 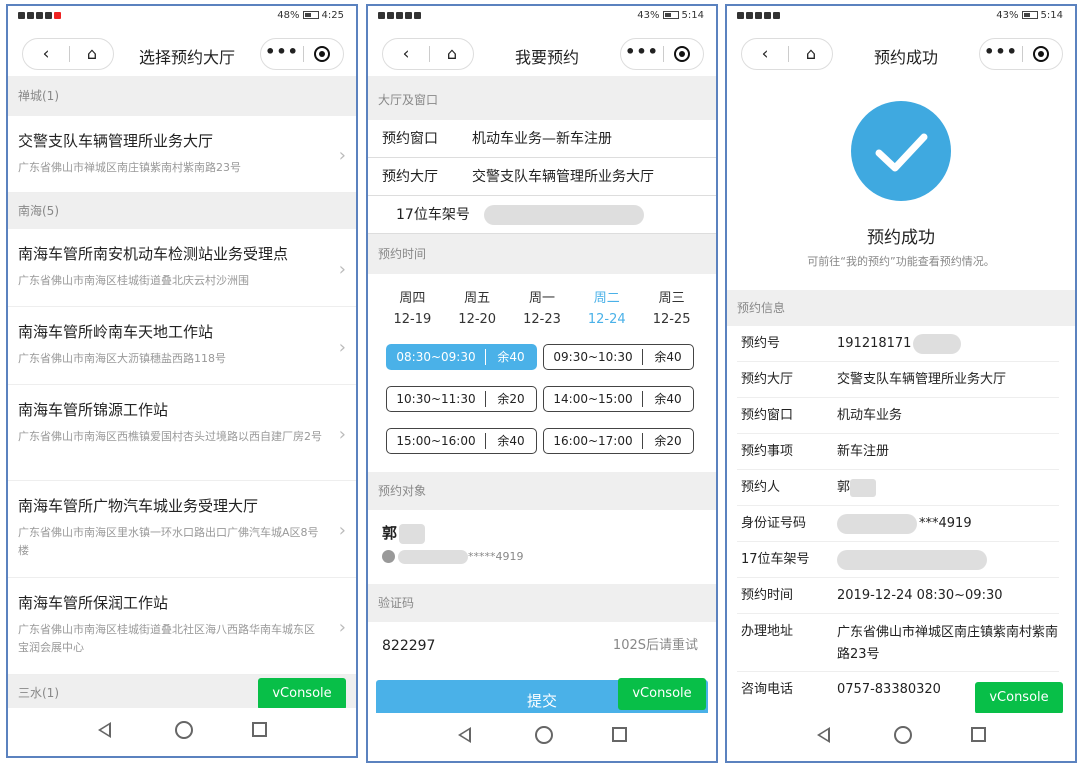 I want to click on vin-row: 17位车架号, so click(x=542, y=215).